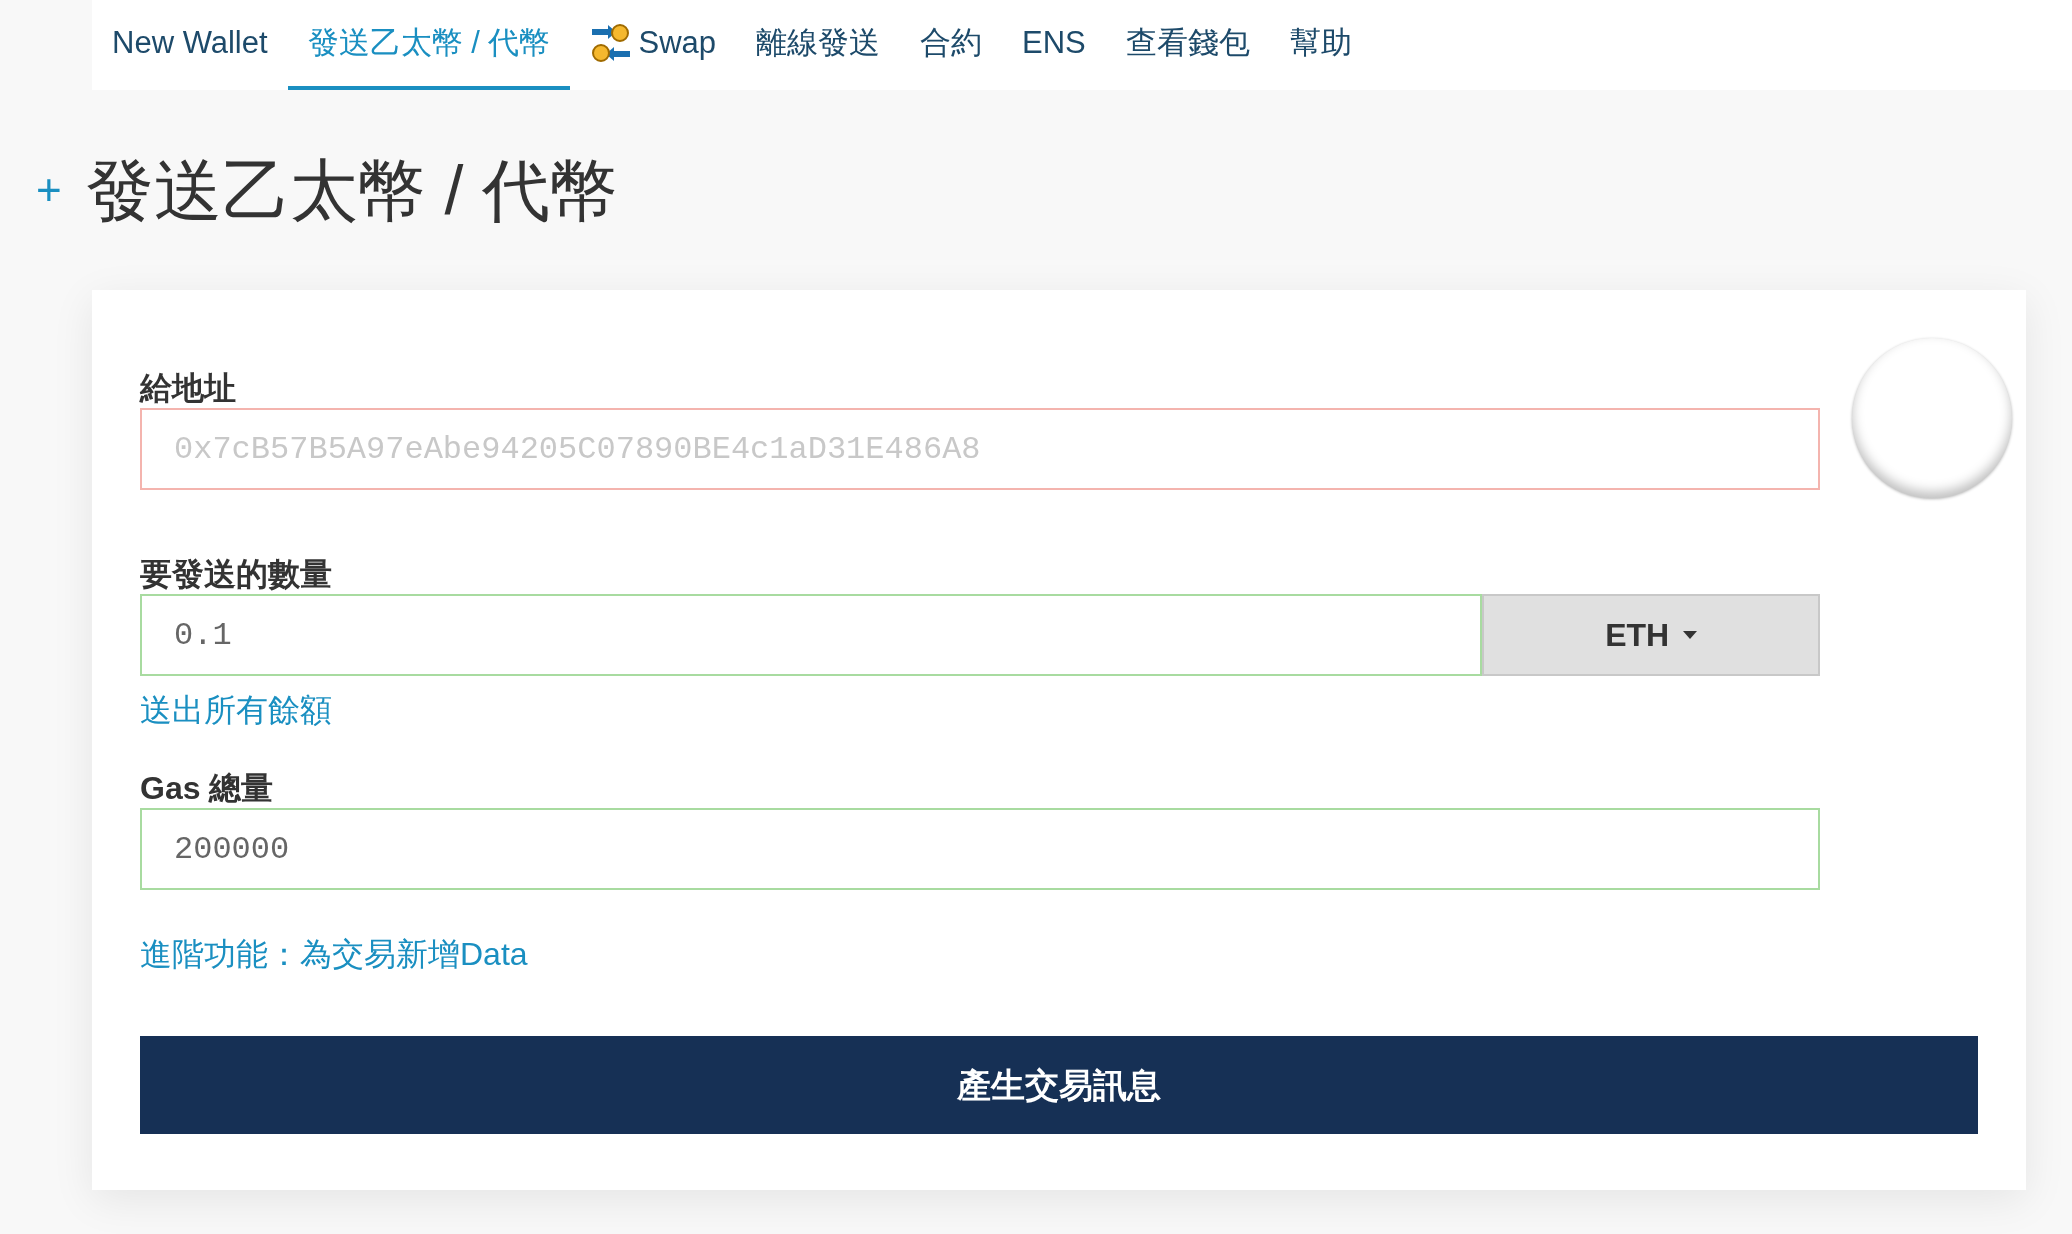 The height and width of the screenshot is (1234, 2072). Describe the element at coordinates (352, 190) in the screenshot. I see `page-title: 發送乙太幣 / 代幣` at that location.